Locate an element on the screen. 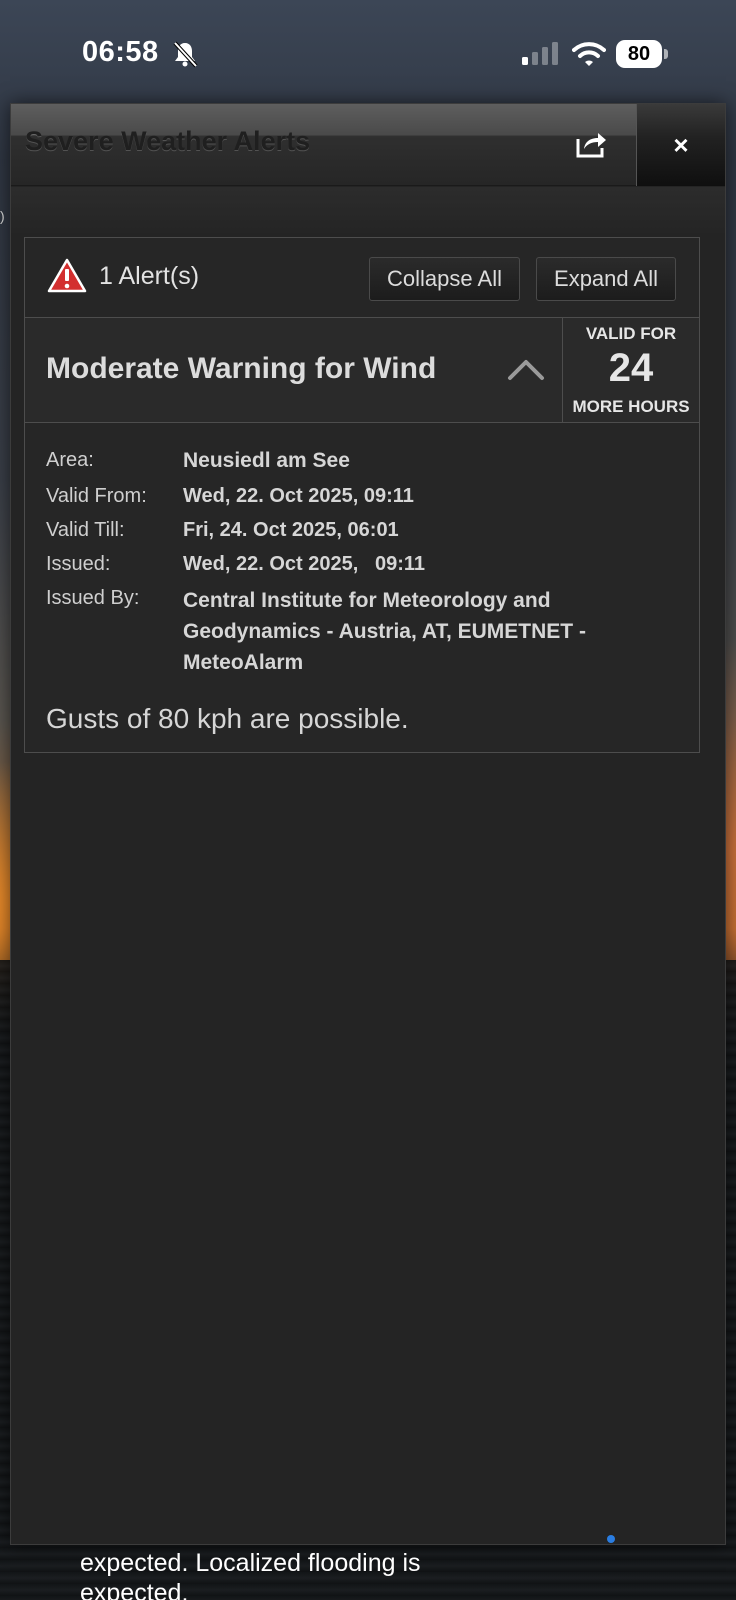  alert-description: Gusts of 80 kph are possible. is located at coordinates (227, 718).